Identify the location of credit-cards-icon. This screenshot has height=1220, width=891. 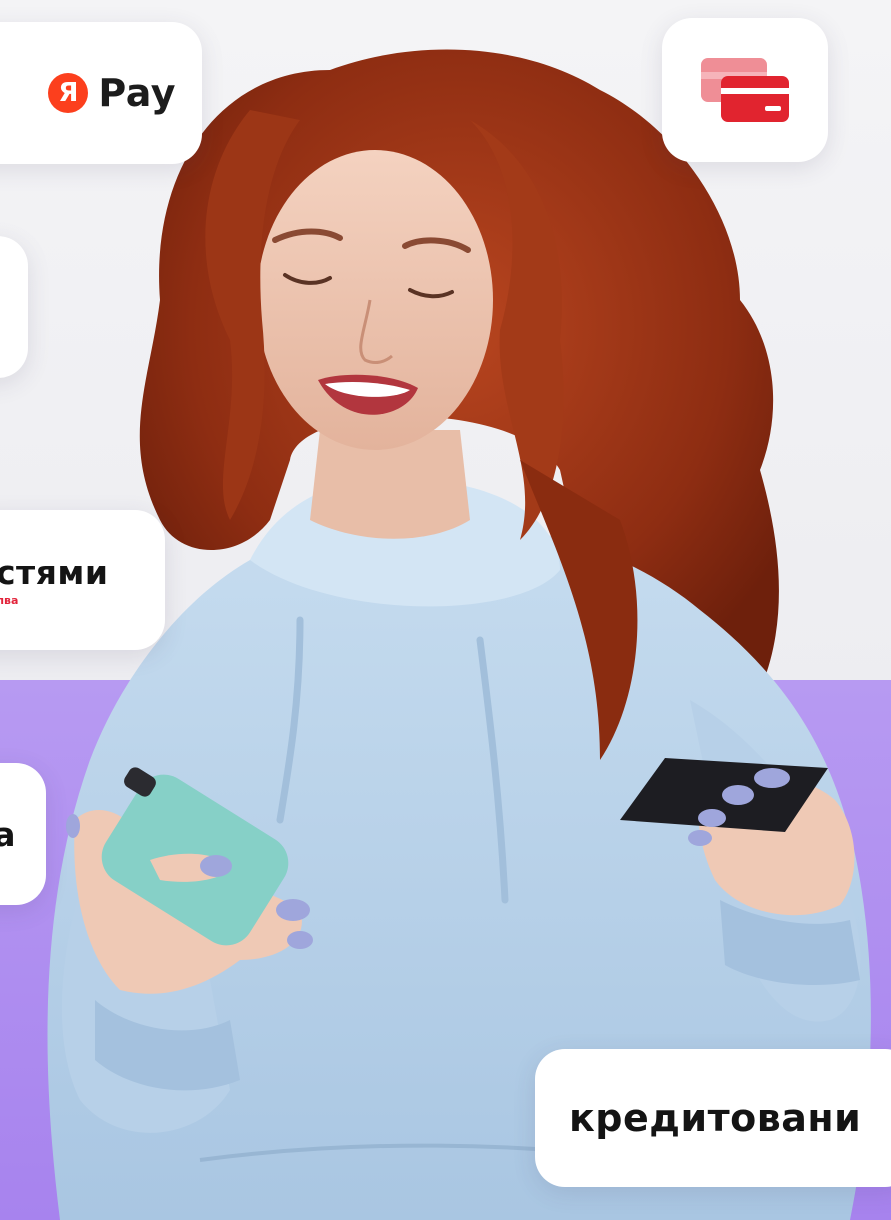
(745, 90).